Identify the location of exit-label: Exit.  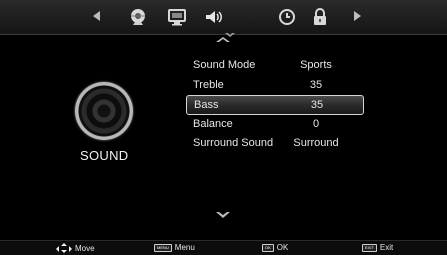
(386, 247).